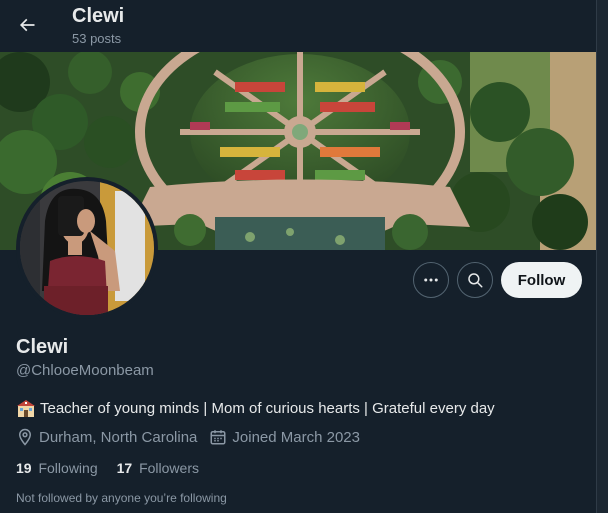  I want to click on following-link: 19 Following, so click(57, 468).